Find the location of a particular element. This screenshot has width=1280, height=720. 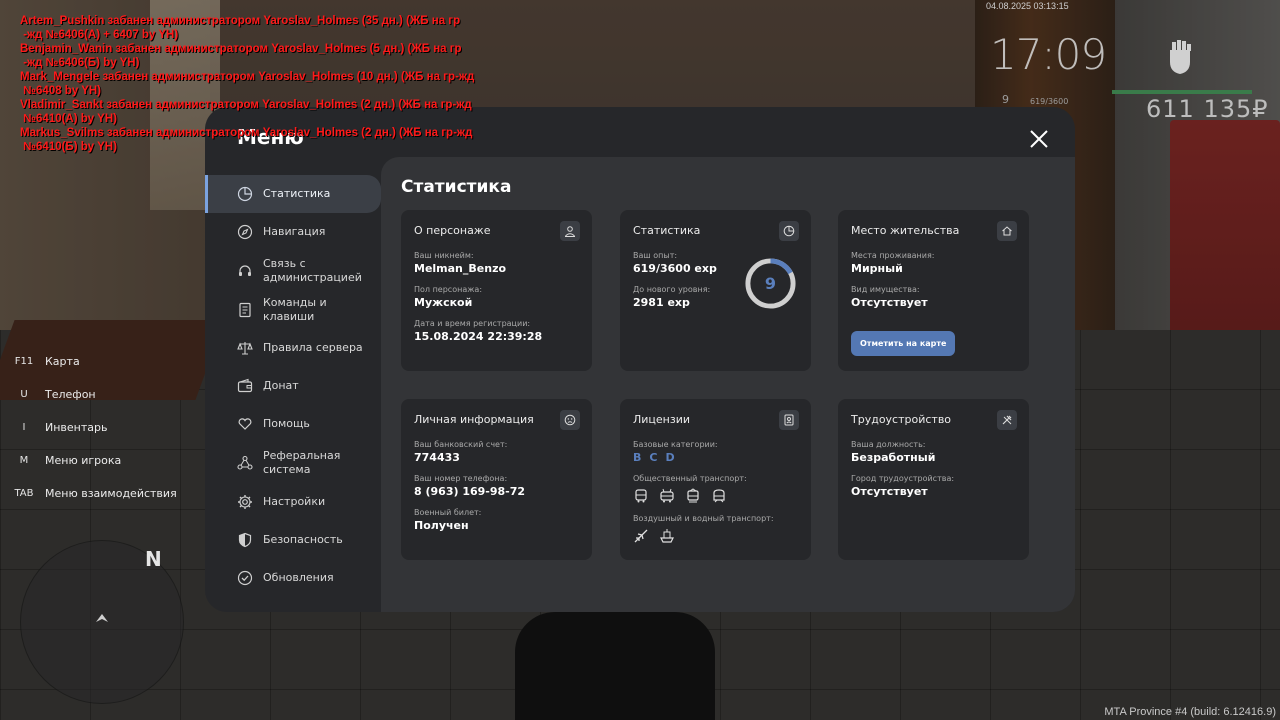

page-title: Статистика is located at coordinates (456, 187).